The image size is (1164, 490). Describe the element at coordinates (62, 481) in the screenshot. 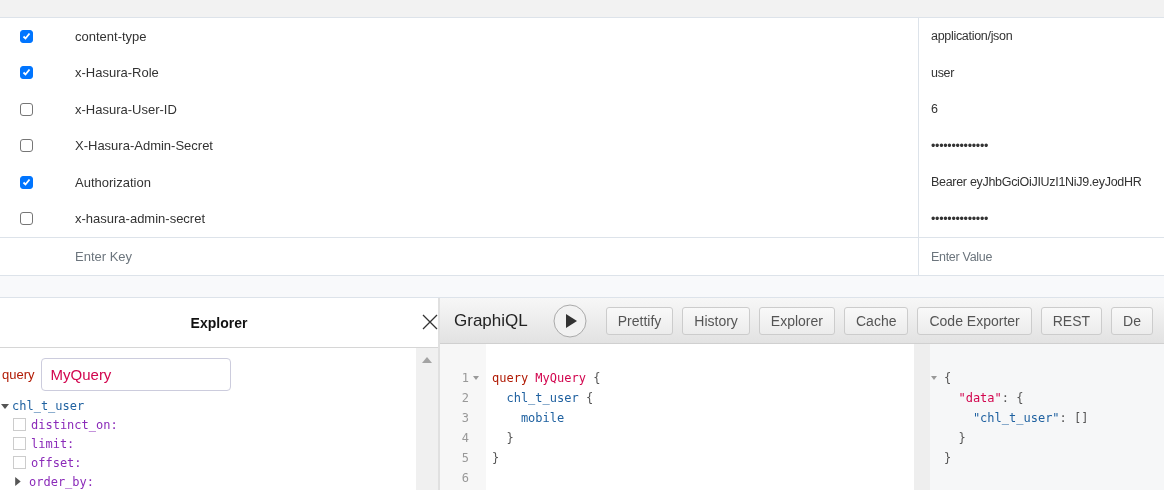

I see `argument-name: order_by:` at that location.